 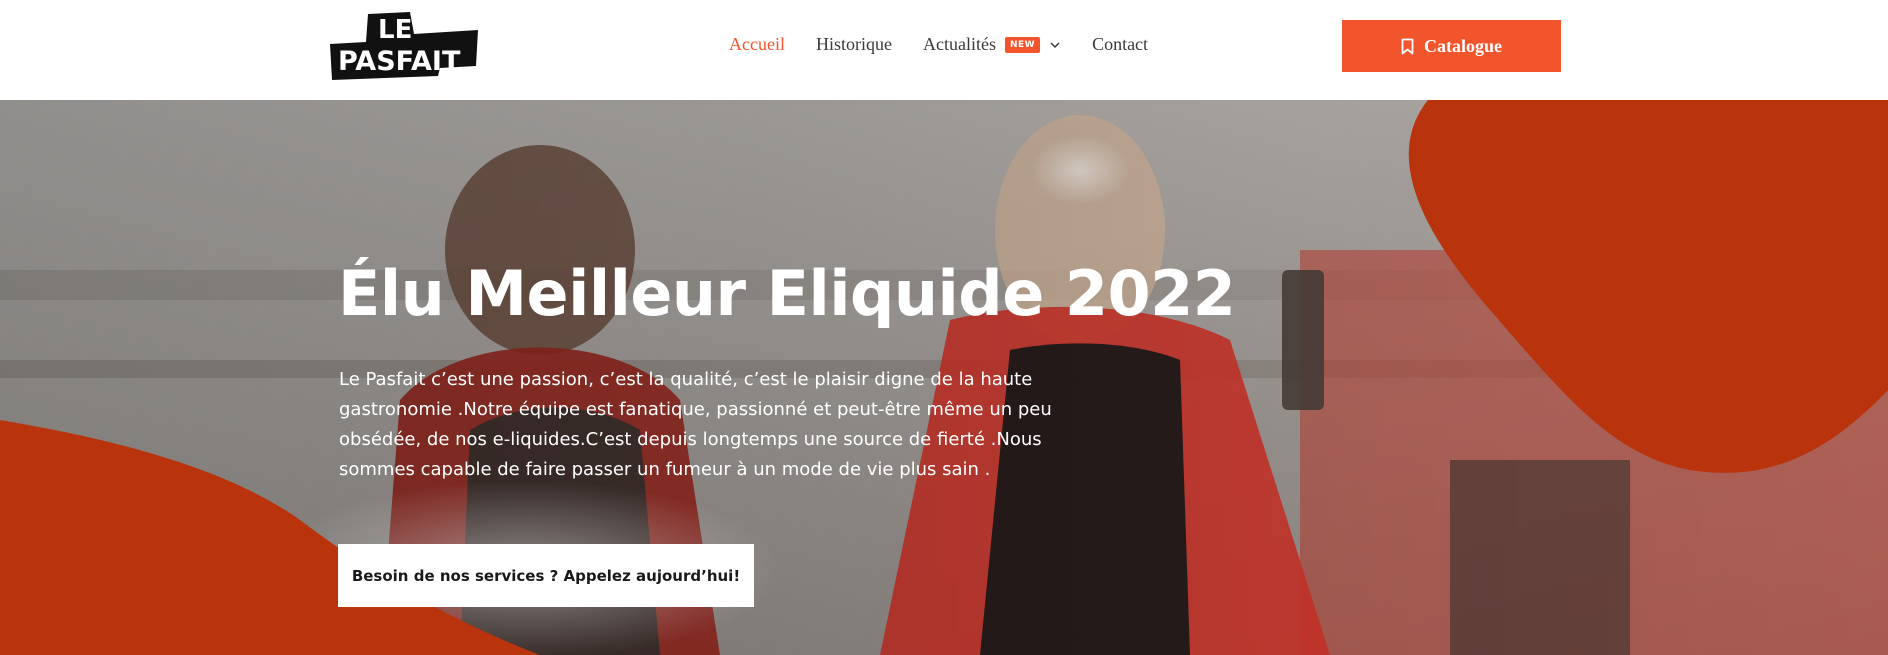 I want to click on nav-item-accueil: Accueil, so click(x=757, y=44).